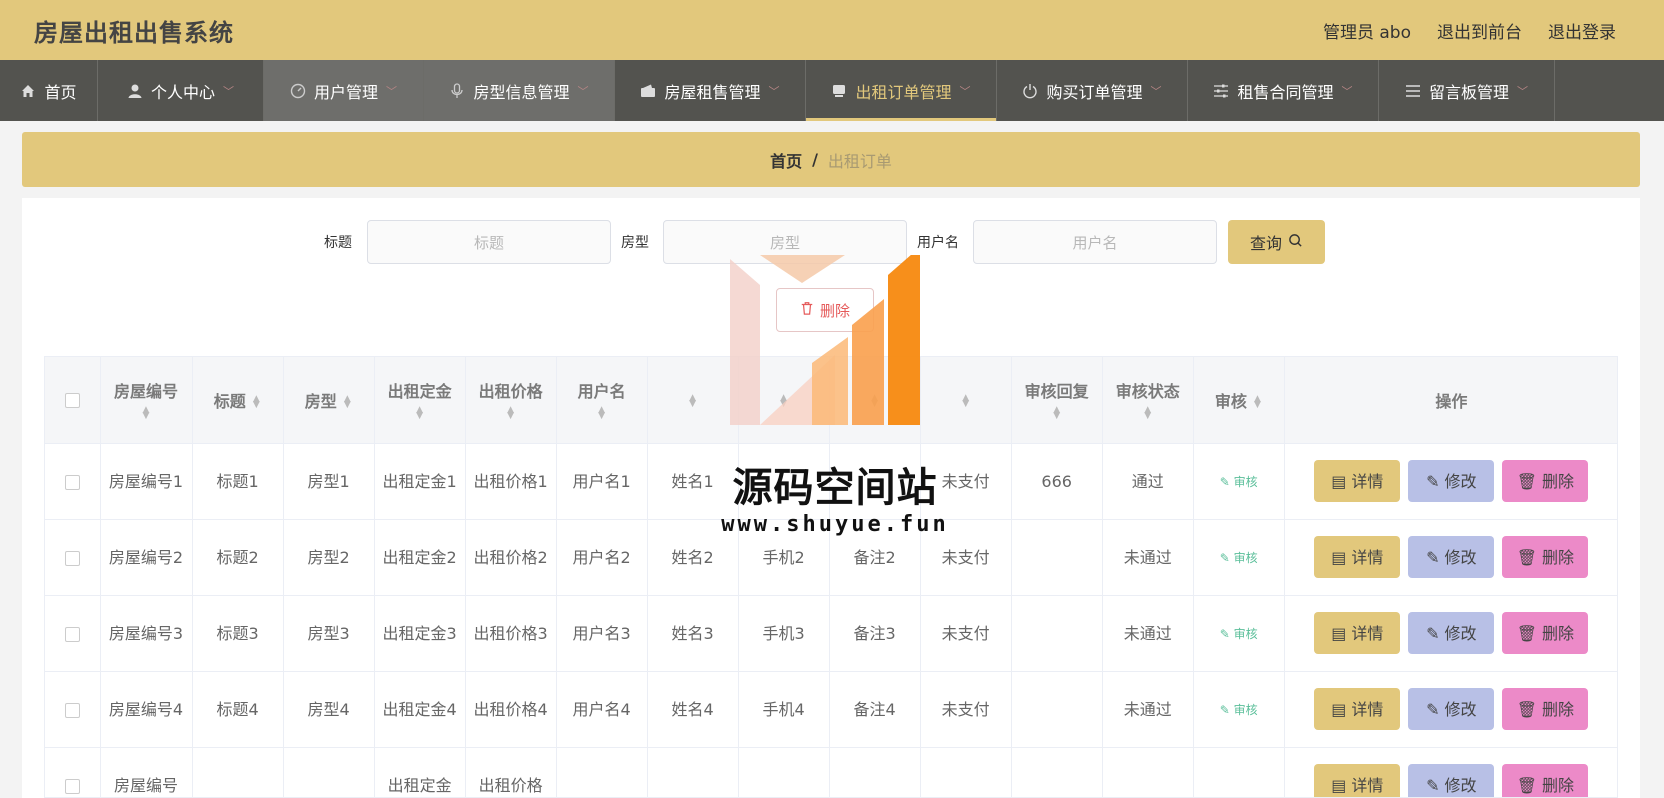  Describe the element at coordinates (1148, 400) in the screenshot. I see `col-audit-status: 审核状态 ▲ ▼` at that location.